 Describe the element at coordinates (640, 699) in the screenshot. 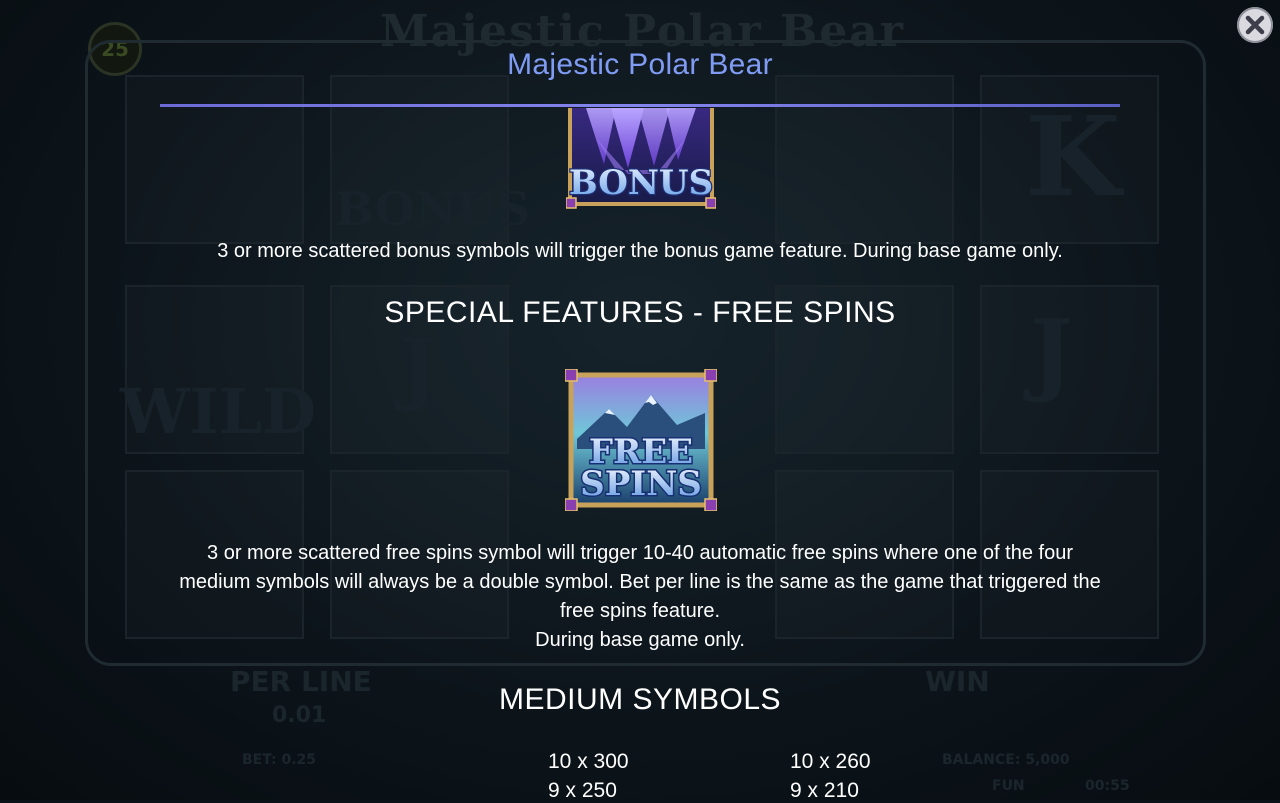

I see `medium-symbols-heading: MEDIUM SYMBOLS` at that location.